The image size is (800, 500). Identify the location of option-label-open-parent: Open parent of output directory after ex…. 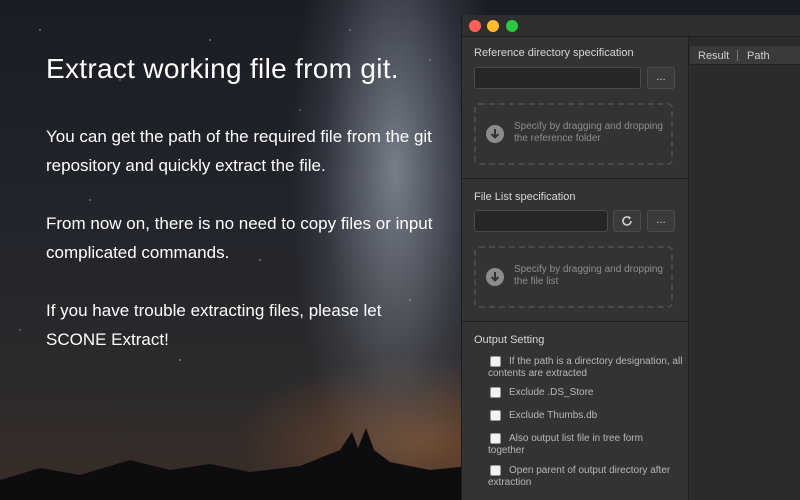
(579, 476).